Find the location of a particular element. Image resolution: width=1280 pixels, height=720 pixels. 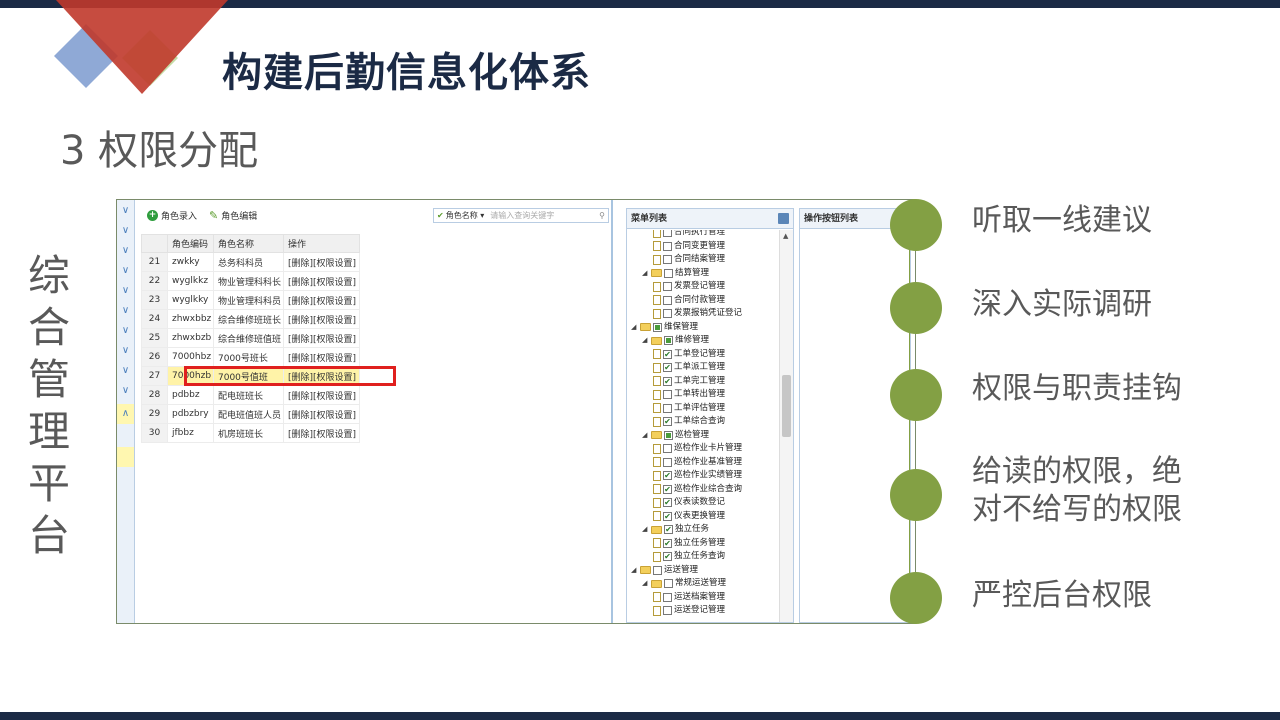

add-role-button: + 角色录入 is located at coordinates (172, 215).